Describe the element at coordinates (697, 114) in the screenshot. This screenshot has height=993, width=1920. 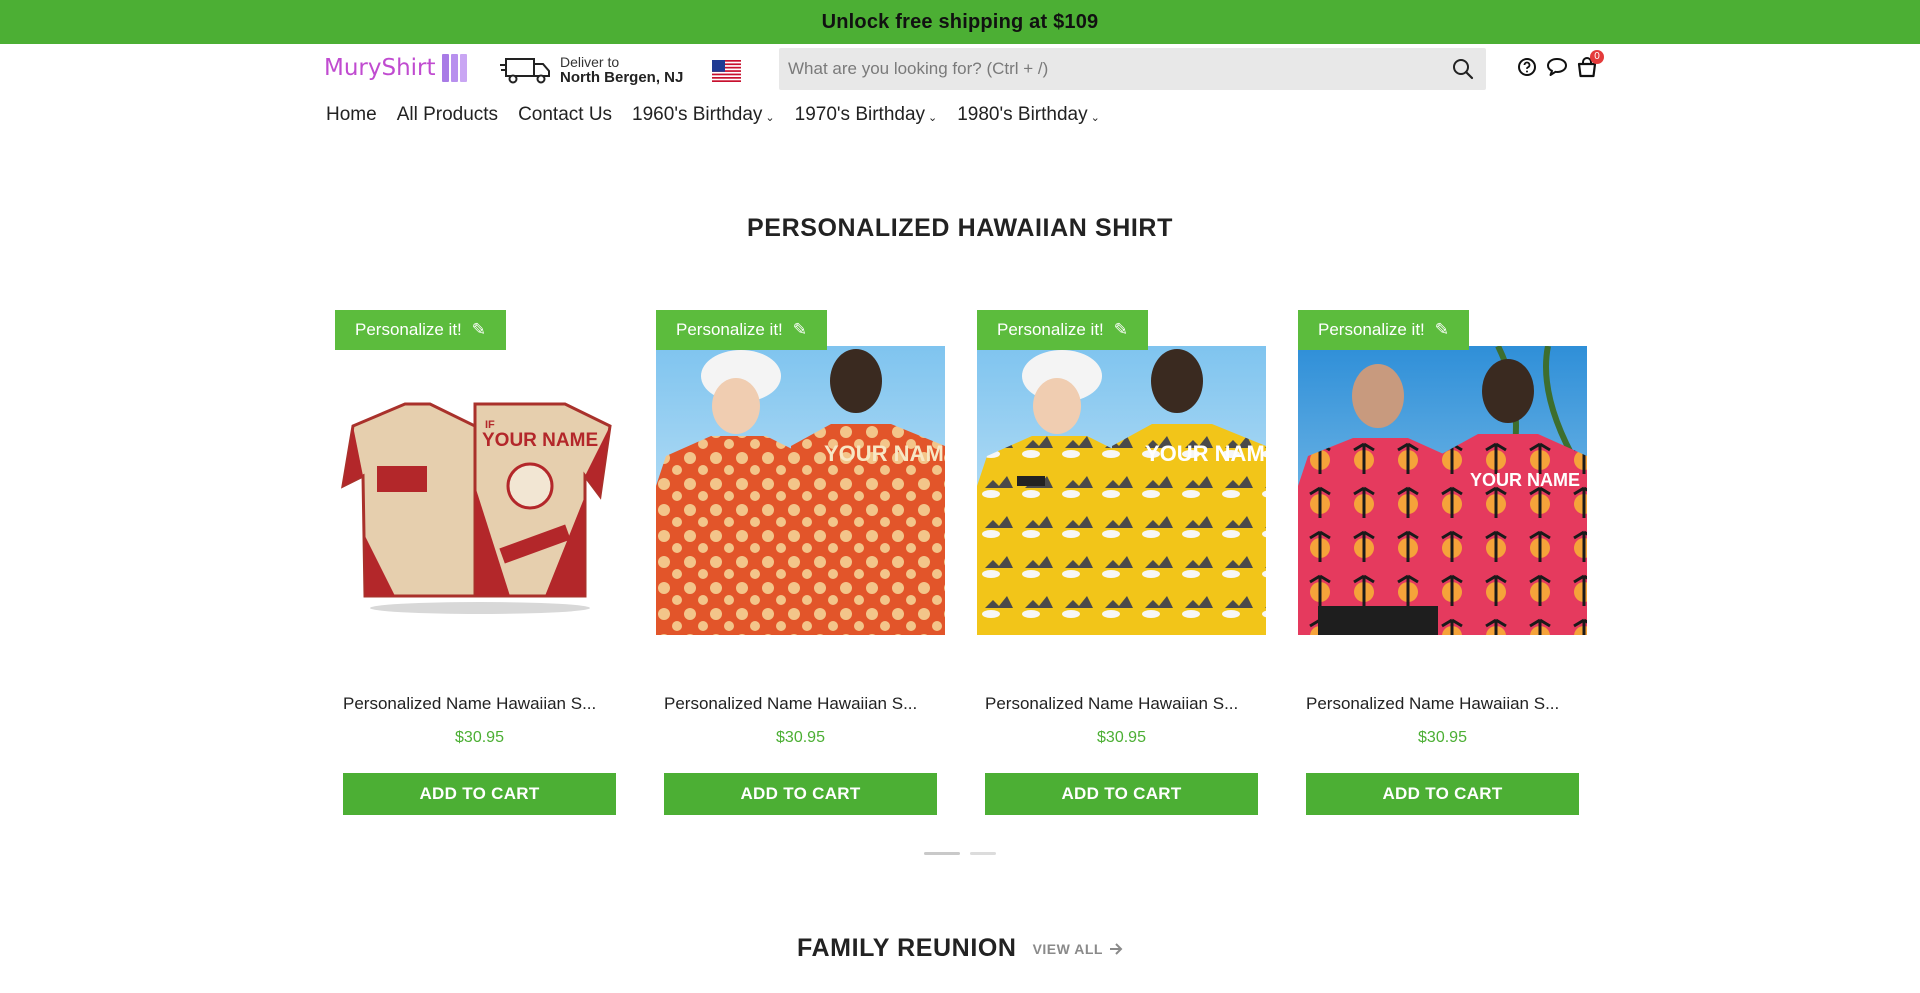
I see `nav-label: 1960's Birthday` at that location.